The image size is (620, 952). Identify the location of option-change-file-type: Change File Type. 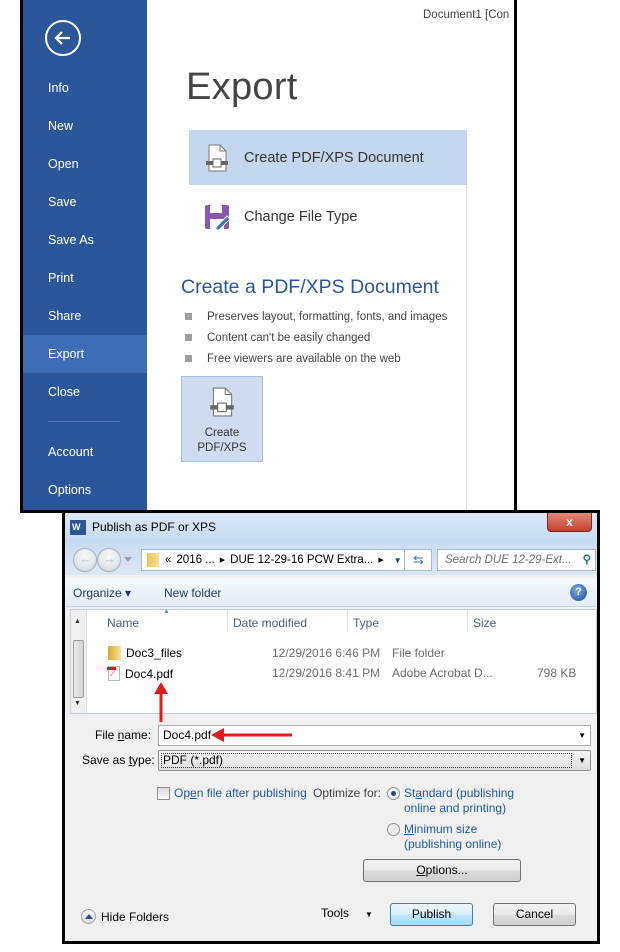
(328, 216).